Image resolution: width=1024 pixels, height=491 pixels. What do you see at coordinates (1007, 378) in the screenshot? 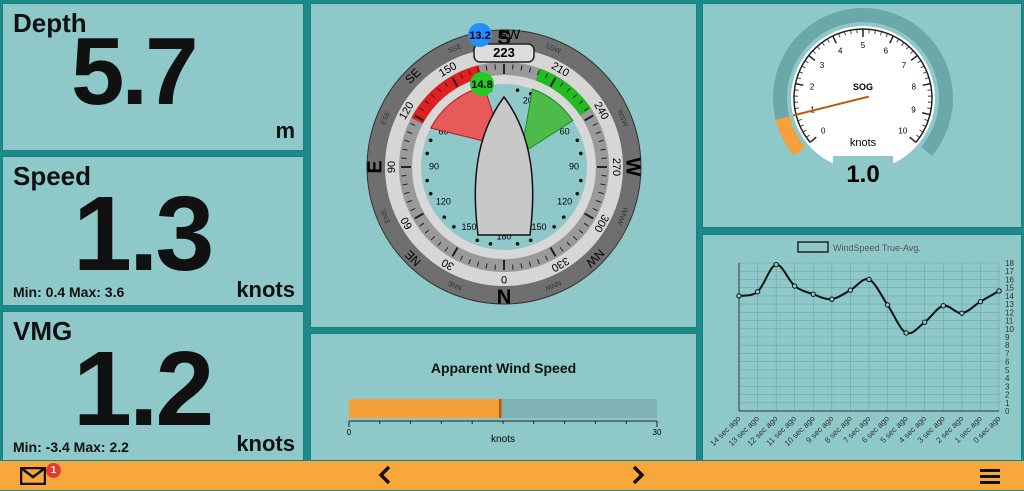
I see `y-tick-label: 4` at bounding box center [1007, 378].